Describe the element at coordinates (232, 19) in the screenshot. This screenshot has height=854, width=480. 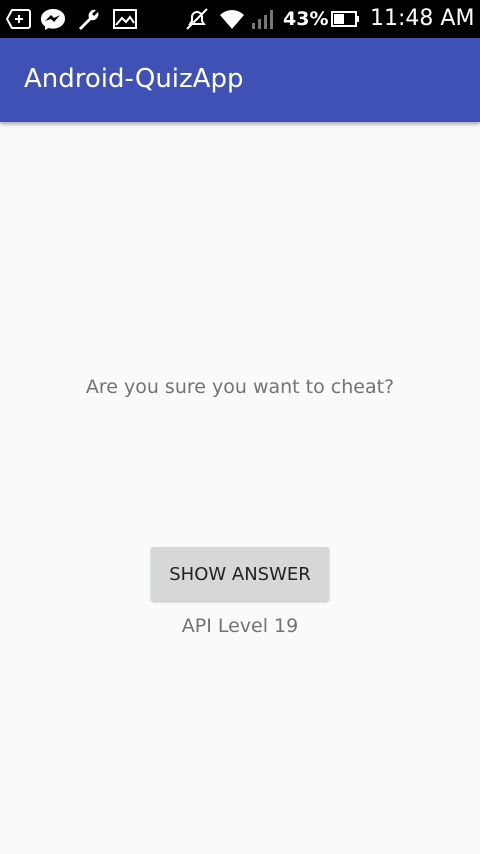
I see `wifi-icon` at that location.